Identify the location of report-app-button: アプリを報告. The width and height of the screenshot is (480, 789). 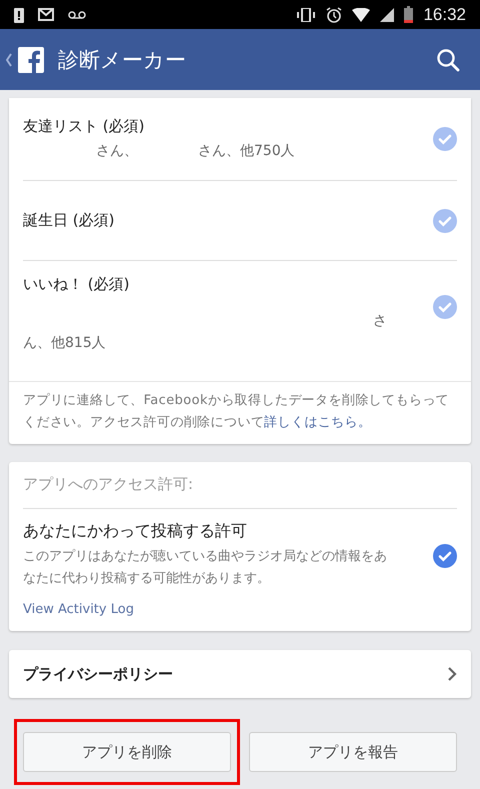
(353, 752).